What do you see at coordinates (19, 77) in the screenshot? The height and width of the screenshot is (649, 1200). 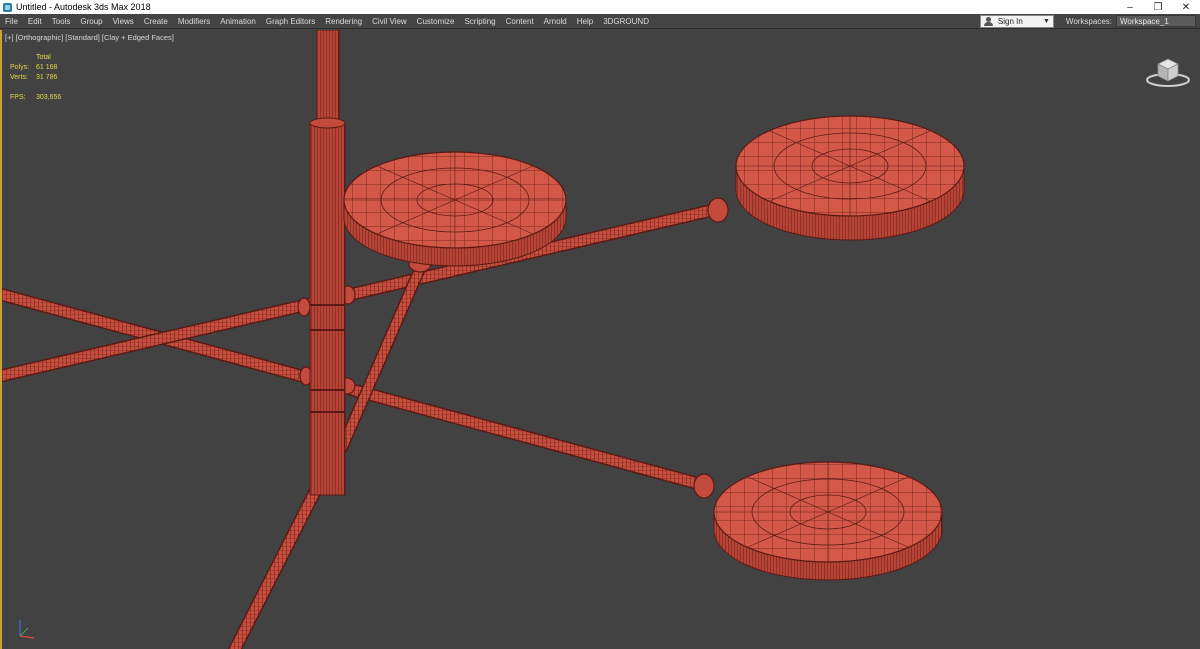 I see `verts-label: Verts:` at bounding box center [19, 77].